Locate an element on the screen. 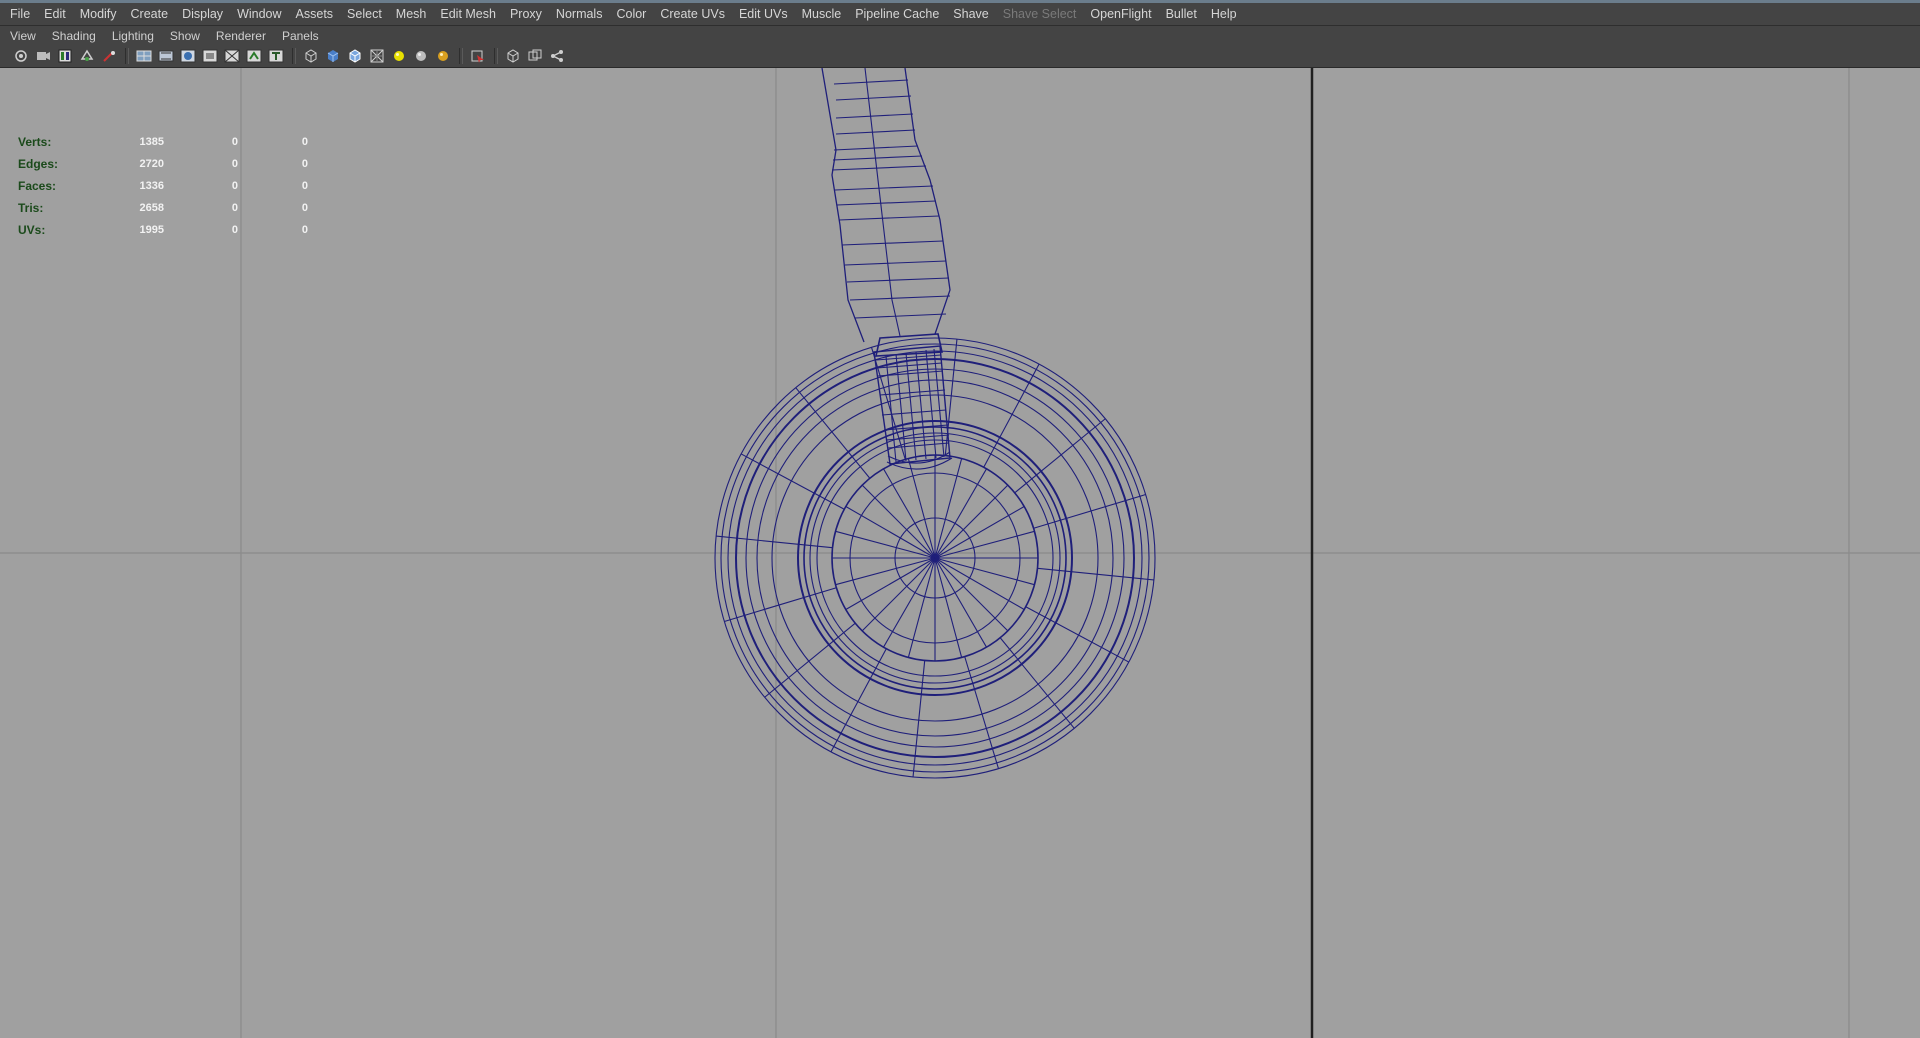 The height and width of the screenshot is (1038, 1920). panel-menu-lighting: Lighting is located at coordinates (133, 36).